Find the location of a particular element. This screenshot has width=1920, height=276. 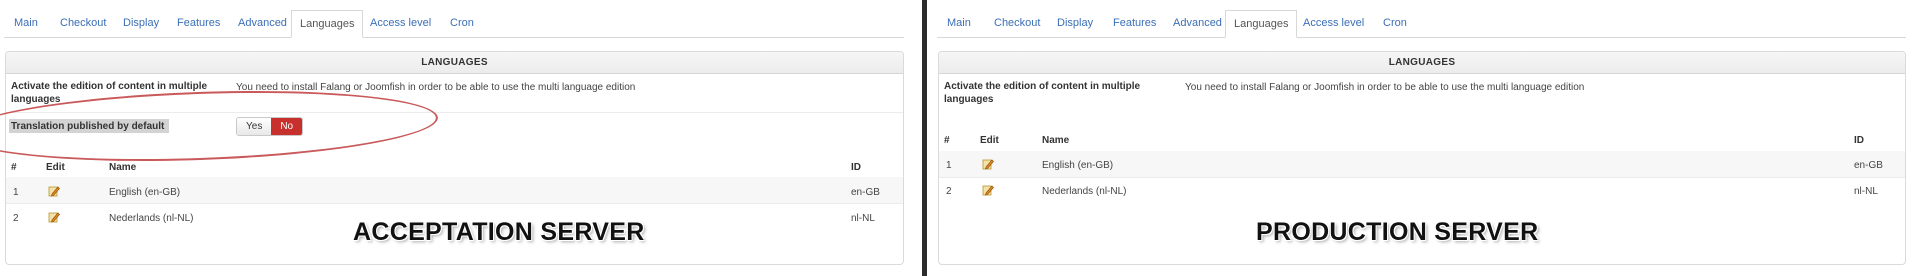

server-caption: ACCEPTATION SERVER is located at coordinates (499, 232).